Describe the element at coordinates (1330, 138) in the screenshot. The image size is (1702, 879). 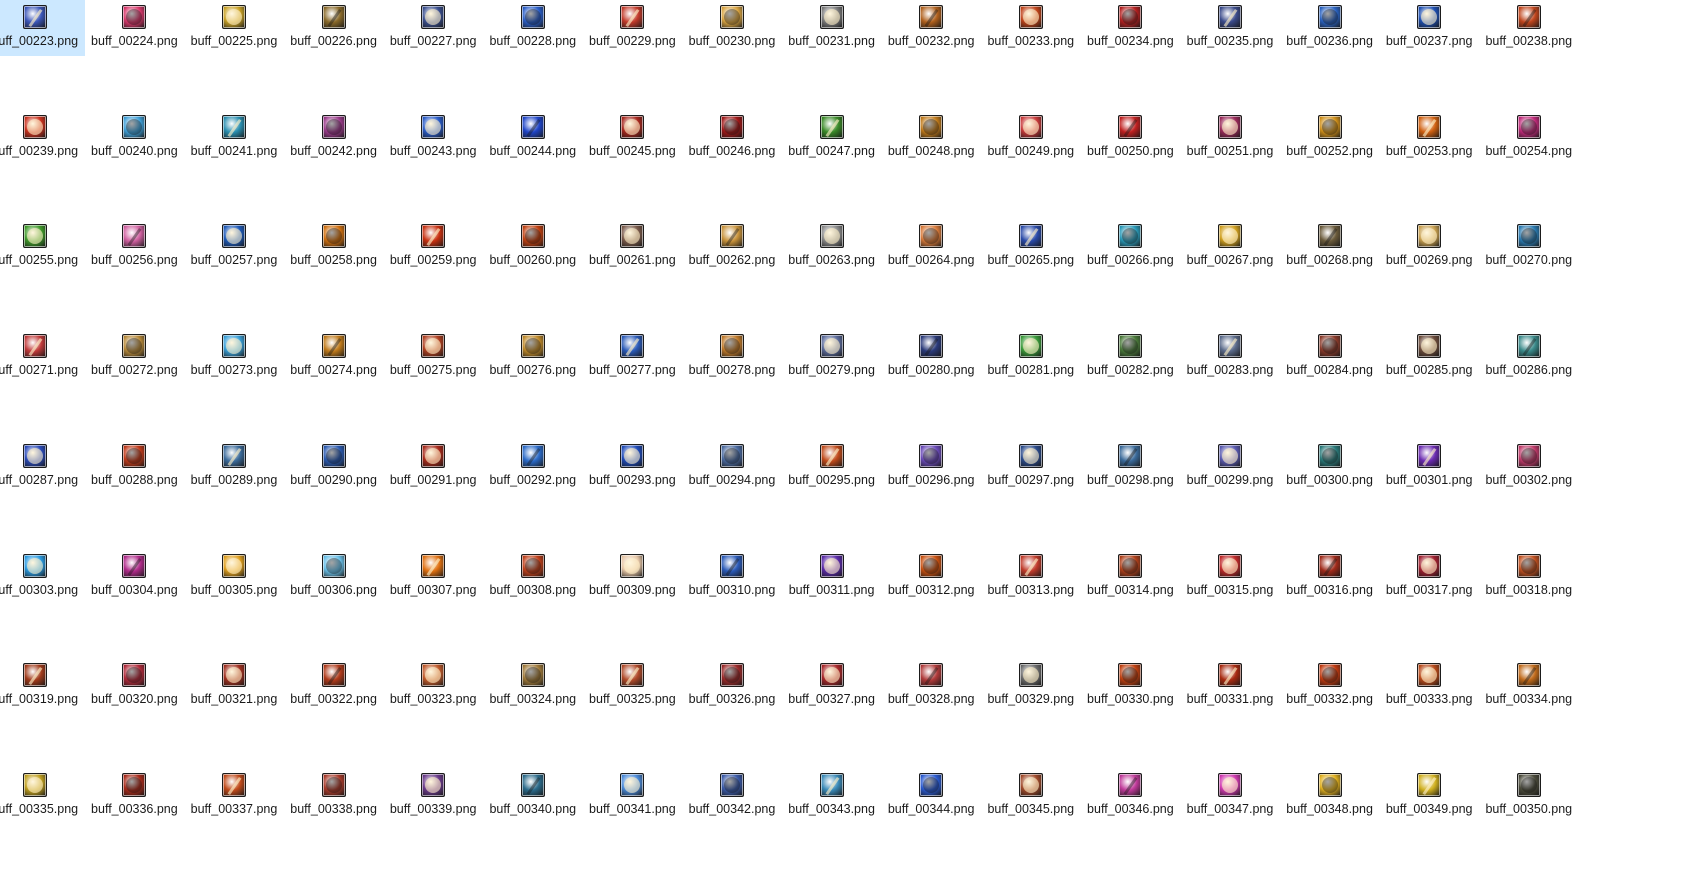
I see `file-item: buff_00252.png` at that location.